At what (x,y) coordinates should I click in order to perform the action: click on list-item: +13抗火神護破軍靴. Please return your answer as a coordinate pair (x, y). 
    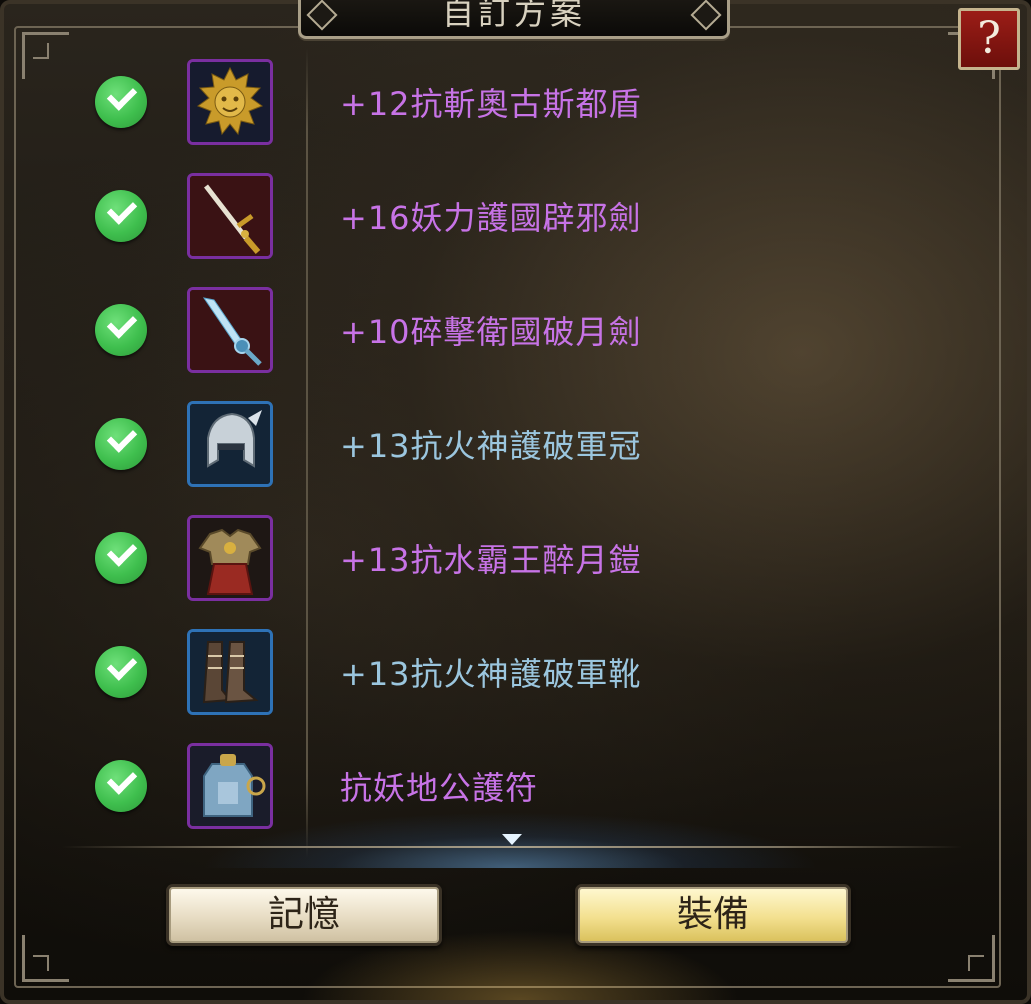
    Looking at the image, I should click on (500, 672).